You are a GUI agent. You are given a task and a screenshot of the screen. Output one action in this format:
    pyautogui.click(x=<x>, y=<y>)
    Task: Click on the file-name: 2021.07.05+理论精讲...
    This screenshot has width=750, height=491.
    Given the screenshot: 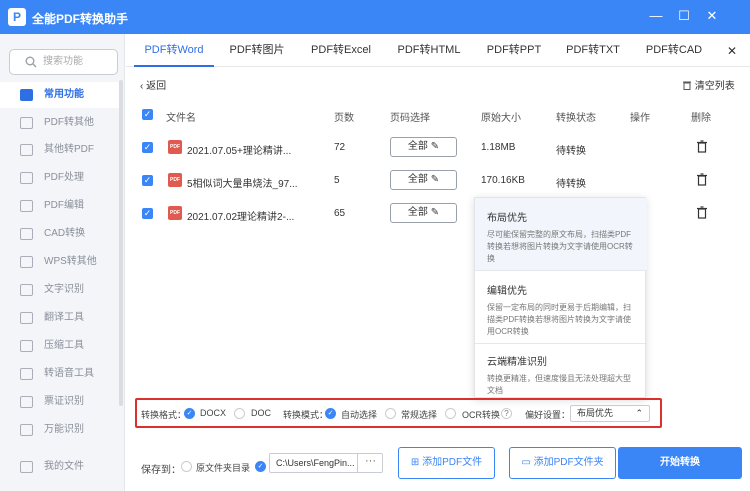 What is the action you would take?
    pyautogui.click(x=239, y=151)
    